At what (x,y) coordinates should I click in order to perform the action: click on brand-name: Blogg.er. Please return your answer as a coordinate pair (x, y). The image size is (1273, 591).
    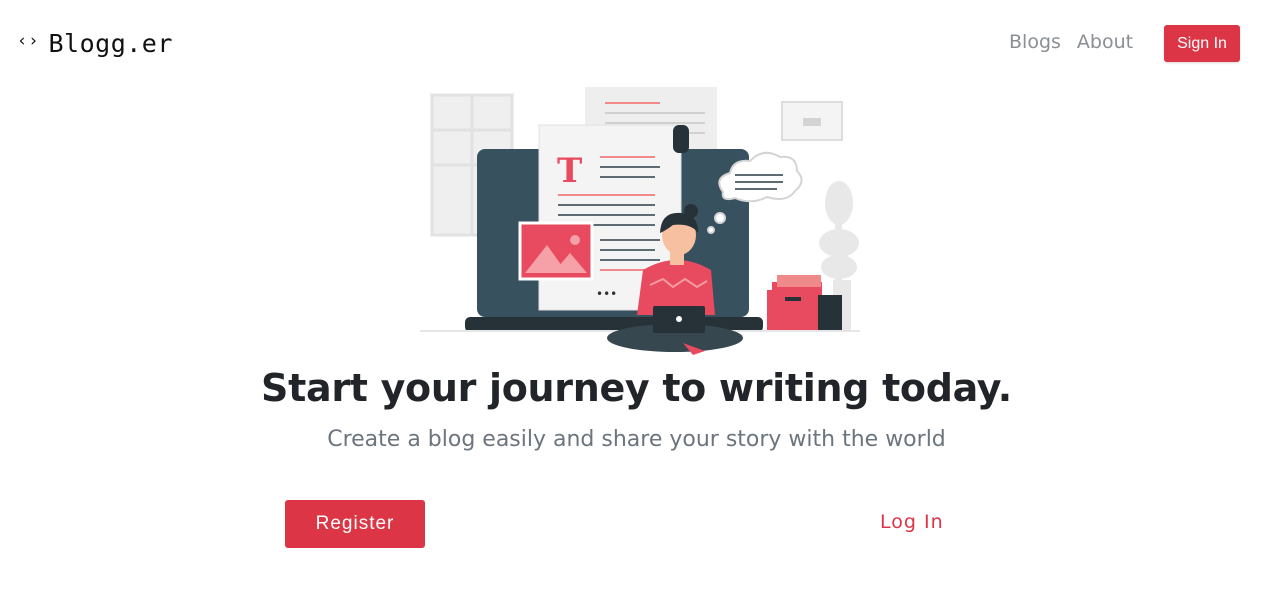
    Looking at the image, I should click on (110, 43).